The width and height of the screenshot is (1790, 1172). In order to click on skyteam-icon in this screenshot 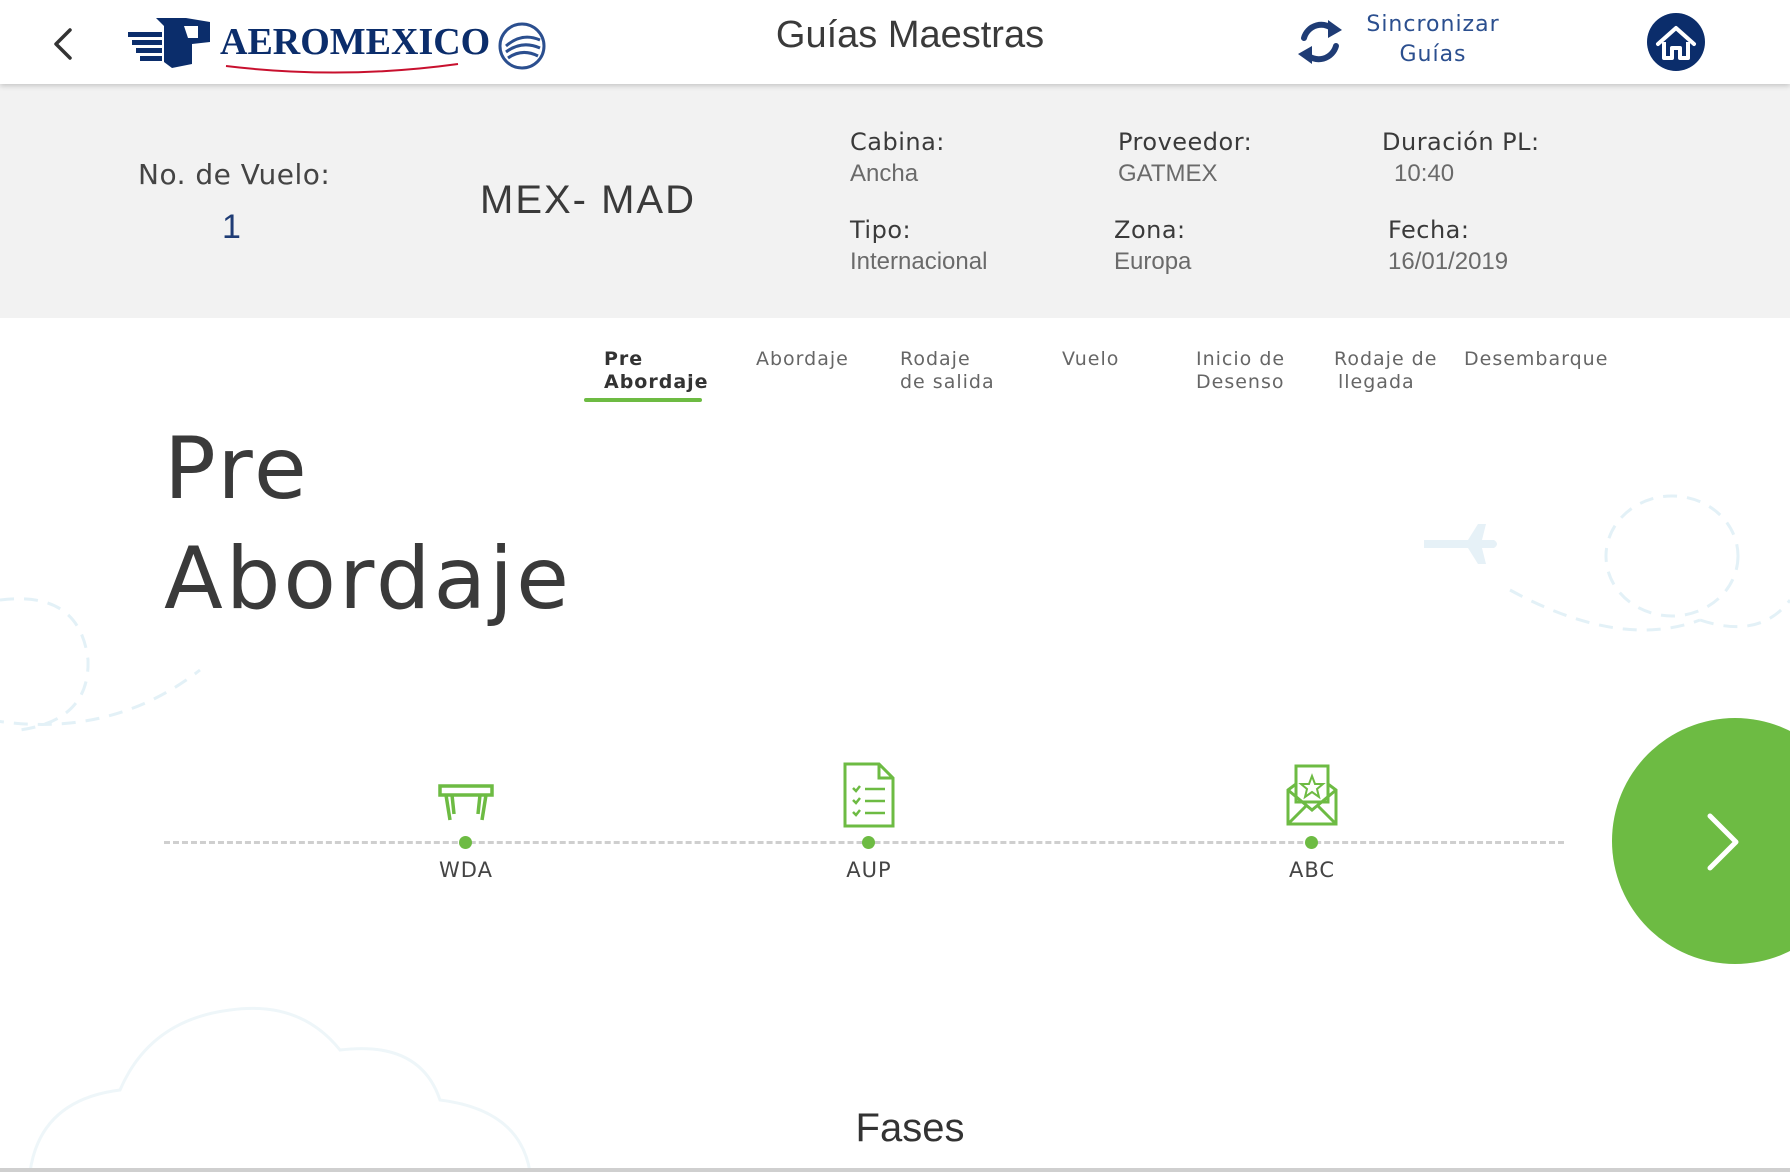, I will do `click(522, 46)`.